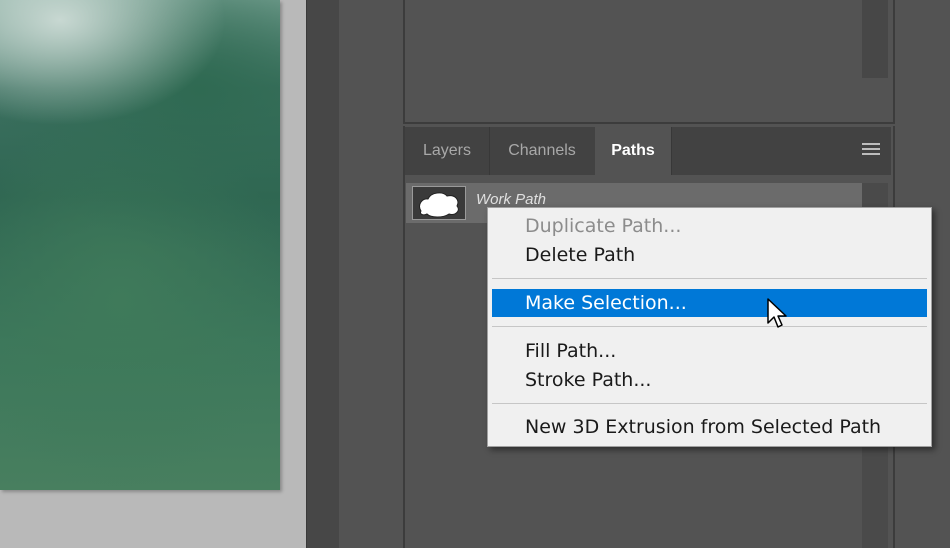 The width and height of the screenshot is (950, 548). What do you see at coordinates (709, 255) in the screenshot?
I see `menu-item-delete-path: Delete Path` at bounding box center [709, 255].